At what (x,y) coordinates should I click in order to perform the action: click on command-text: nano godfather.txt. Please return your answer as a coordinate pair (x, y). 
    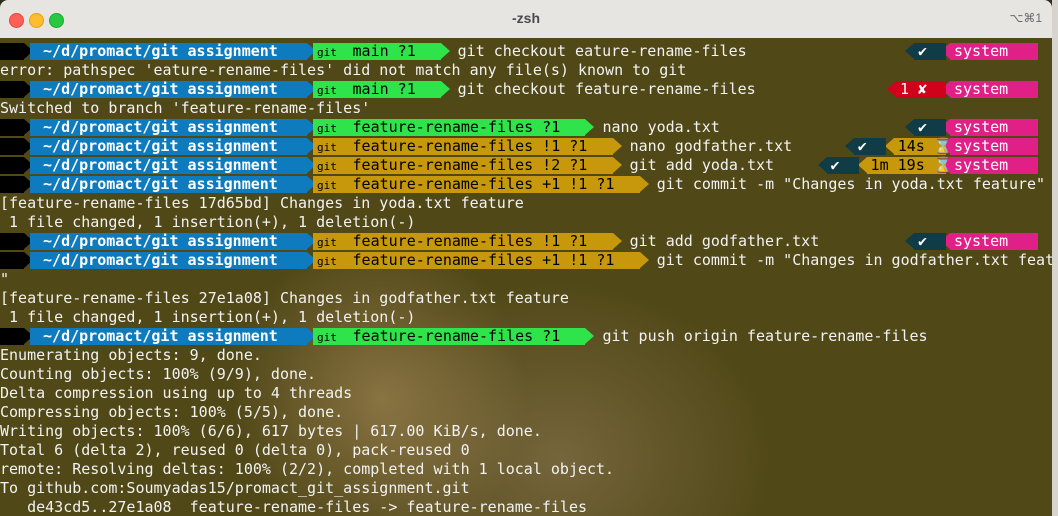
    Looking at the image, I should click on (711, 146).